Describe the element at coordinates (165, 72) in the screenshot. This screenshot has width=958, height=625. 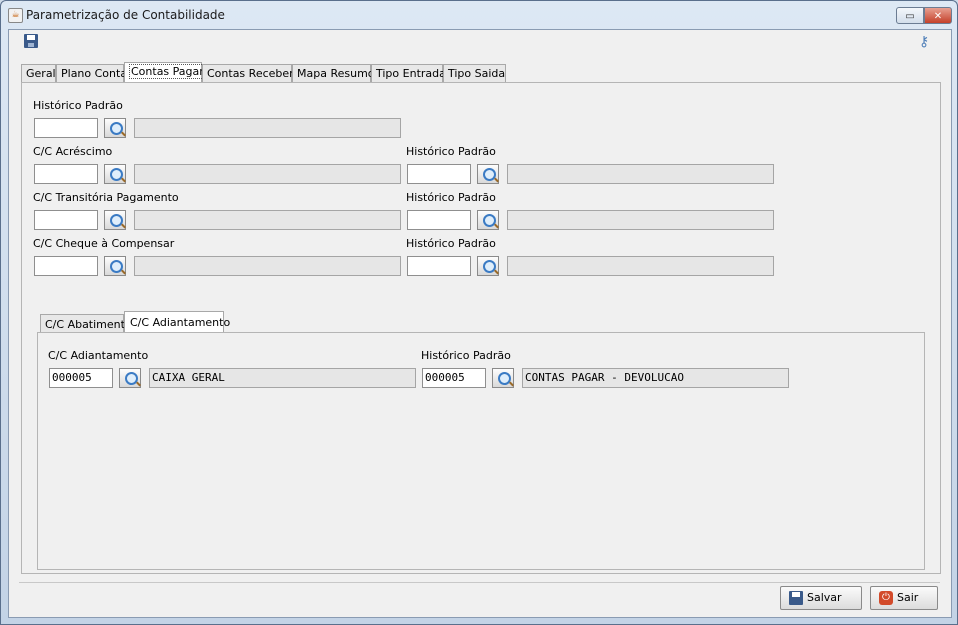
I see `tab-contas-pagar: Contas Pagar` at that location.